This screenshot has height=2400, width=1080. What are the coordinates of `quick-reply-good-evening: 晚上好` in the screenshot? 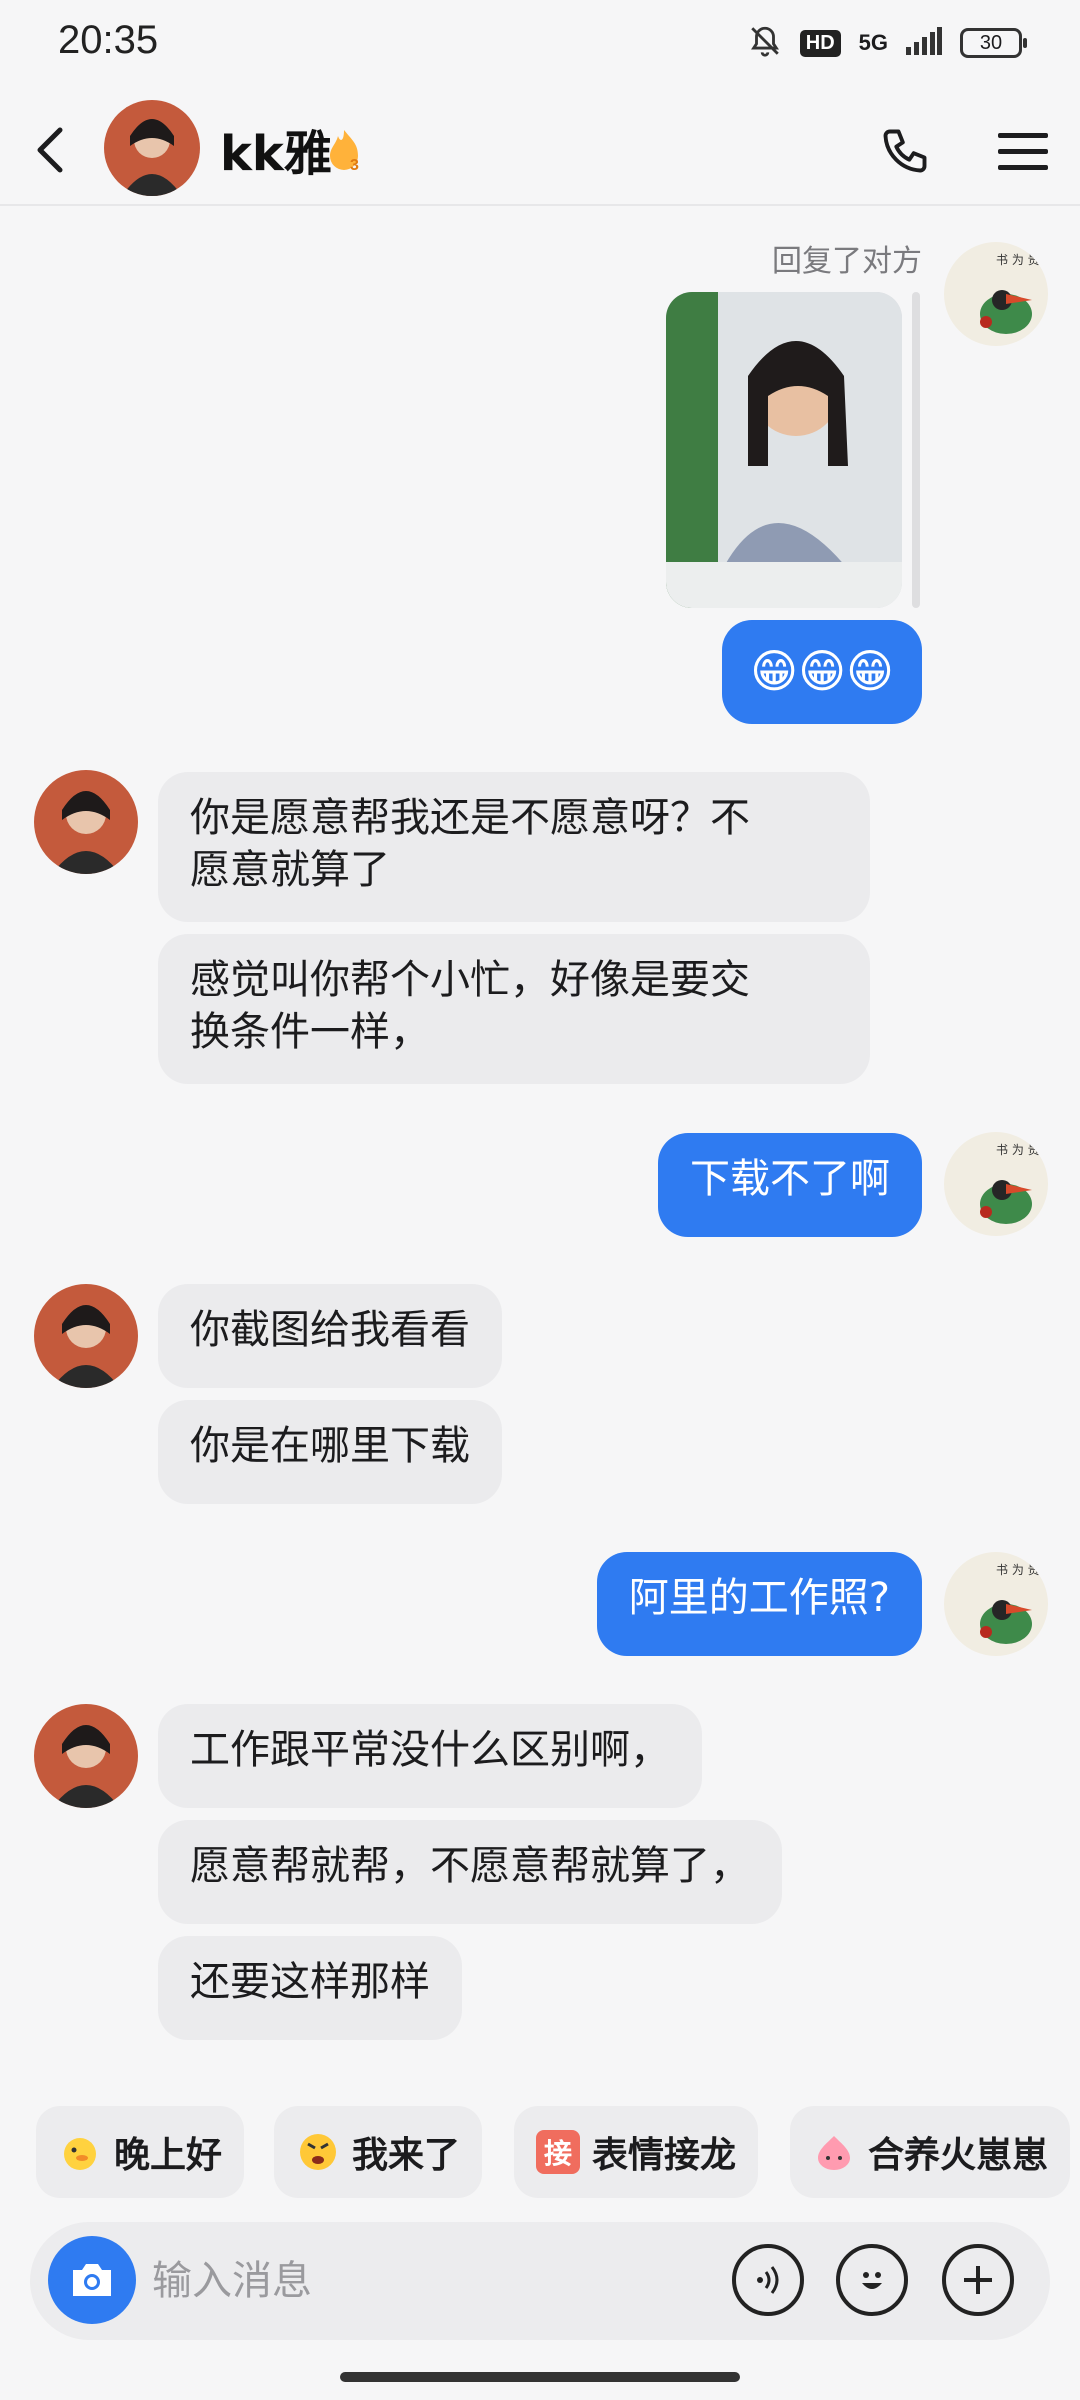 It's located at (140, 2152).